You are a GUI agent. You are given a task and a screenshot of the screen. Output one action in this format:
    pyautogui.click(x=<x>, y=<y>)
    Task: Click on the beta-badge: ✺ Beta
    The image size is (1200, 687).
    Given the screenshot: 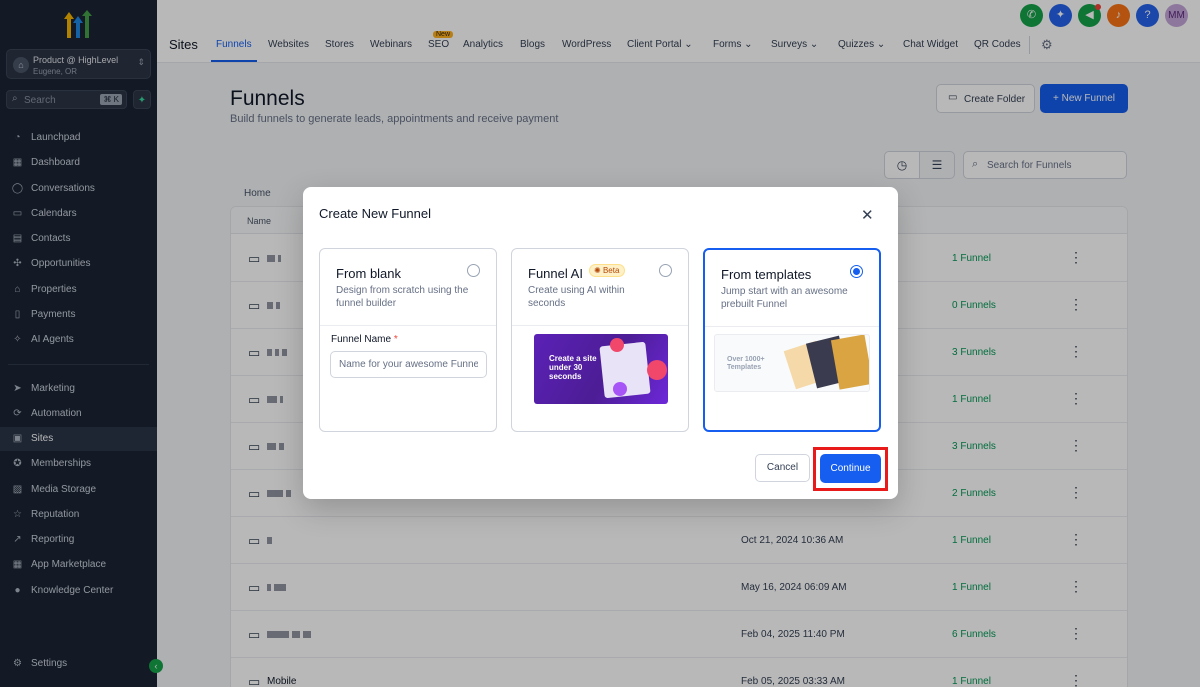 What is the action you would take?
    pyautogui.click(x=607, y=270)
    